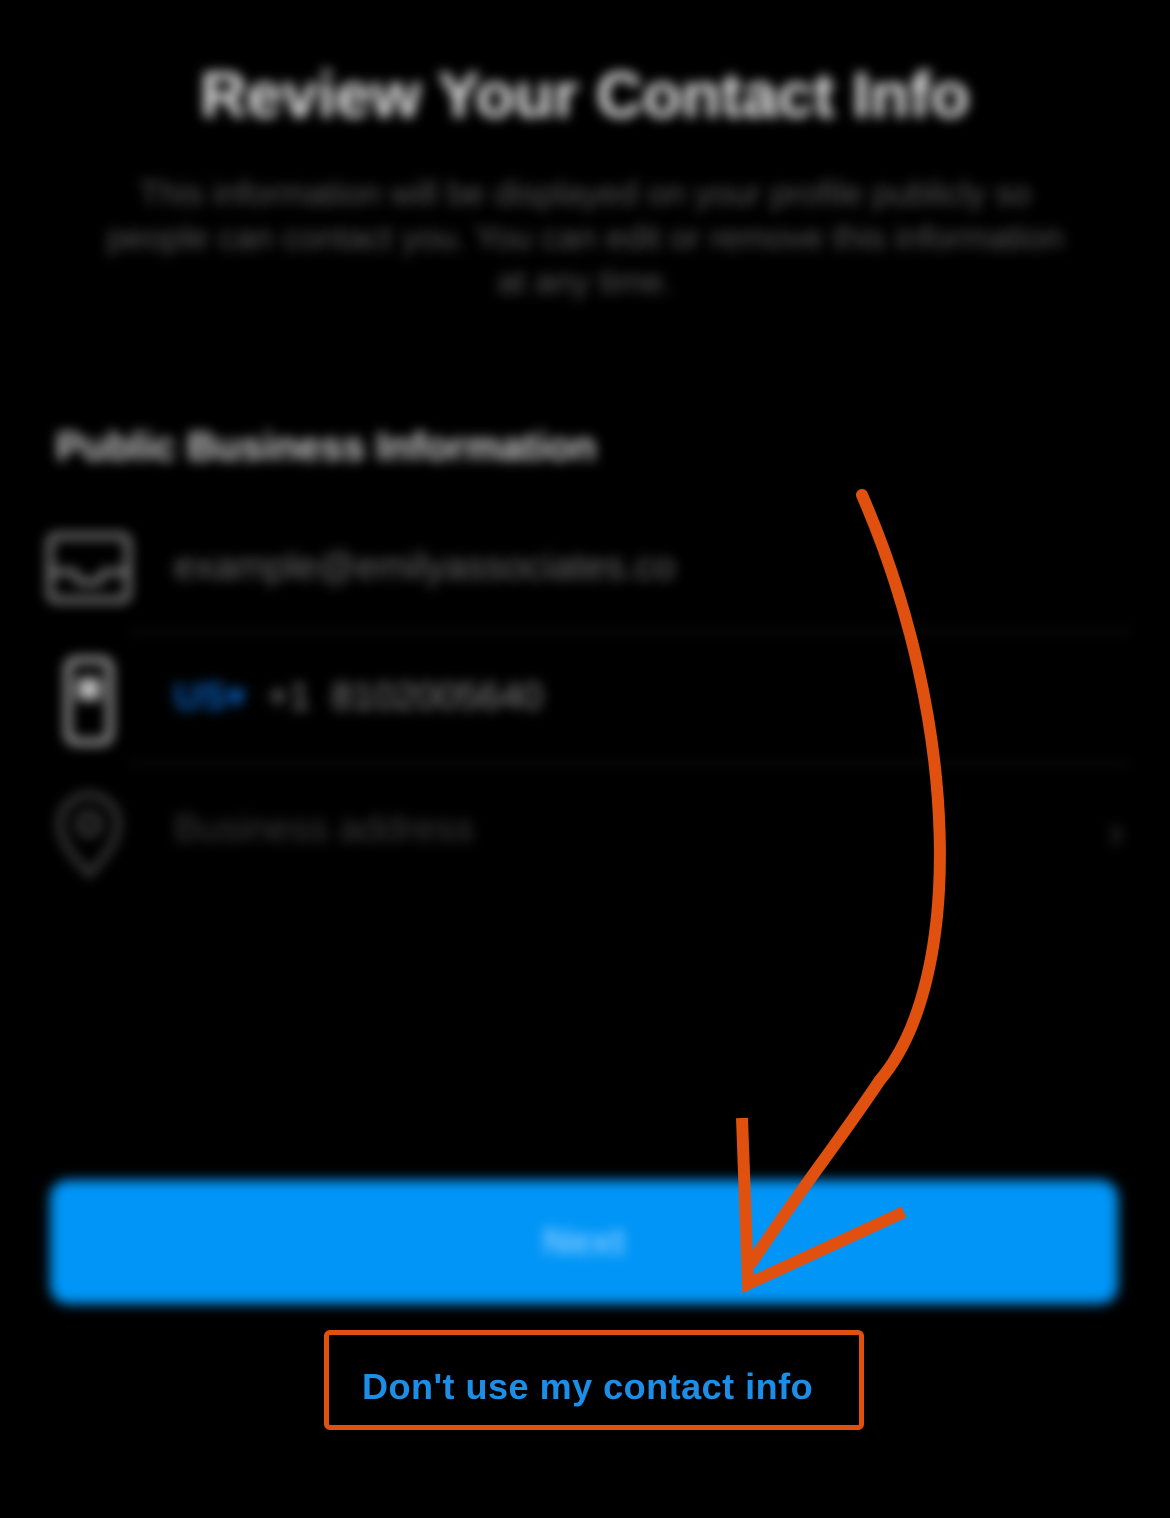 The height and width of the screenshot is (1518, 1170). Describe the element at coordinates (584, 696) in the screenshot. I see `phone-row: US▾ +1 8102005640` at that location.